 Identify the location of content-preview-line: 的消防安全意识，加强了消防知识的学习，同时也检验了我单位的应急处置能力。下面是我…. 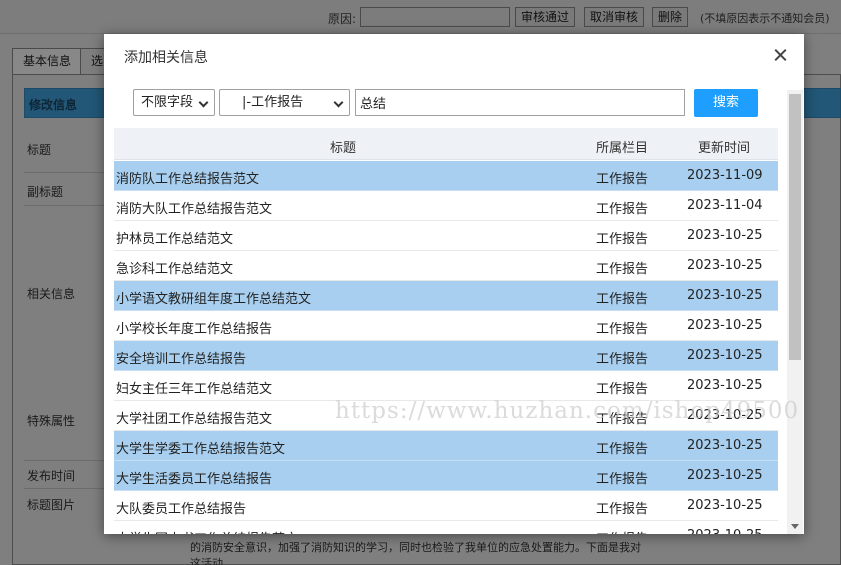
(415, 547).